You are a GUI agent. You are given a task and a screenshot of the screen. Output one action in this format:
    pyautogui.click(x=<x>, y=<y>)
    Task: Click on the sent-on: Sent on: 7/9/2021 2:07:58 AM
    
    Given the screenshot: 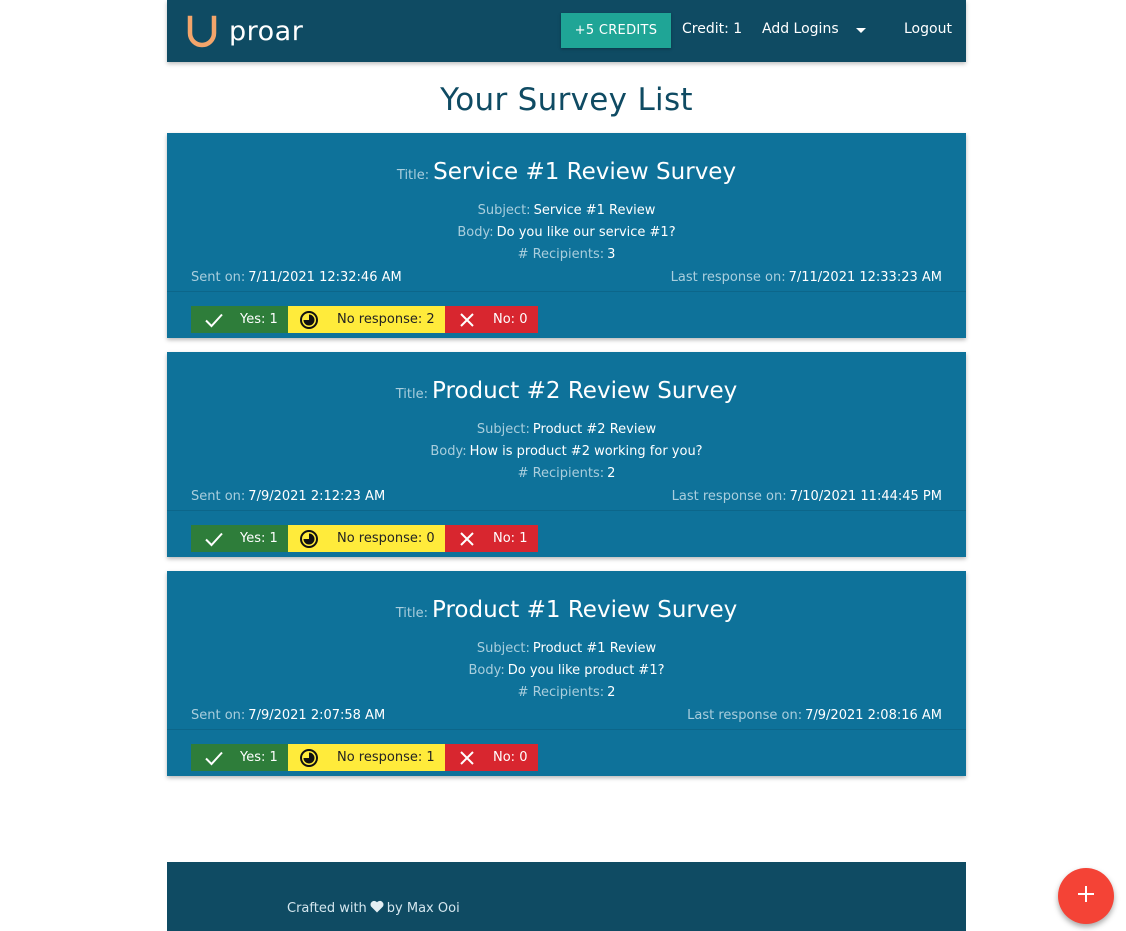 What is the action you would take?
    pyautogui.click(x=288, y=715)
    